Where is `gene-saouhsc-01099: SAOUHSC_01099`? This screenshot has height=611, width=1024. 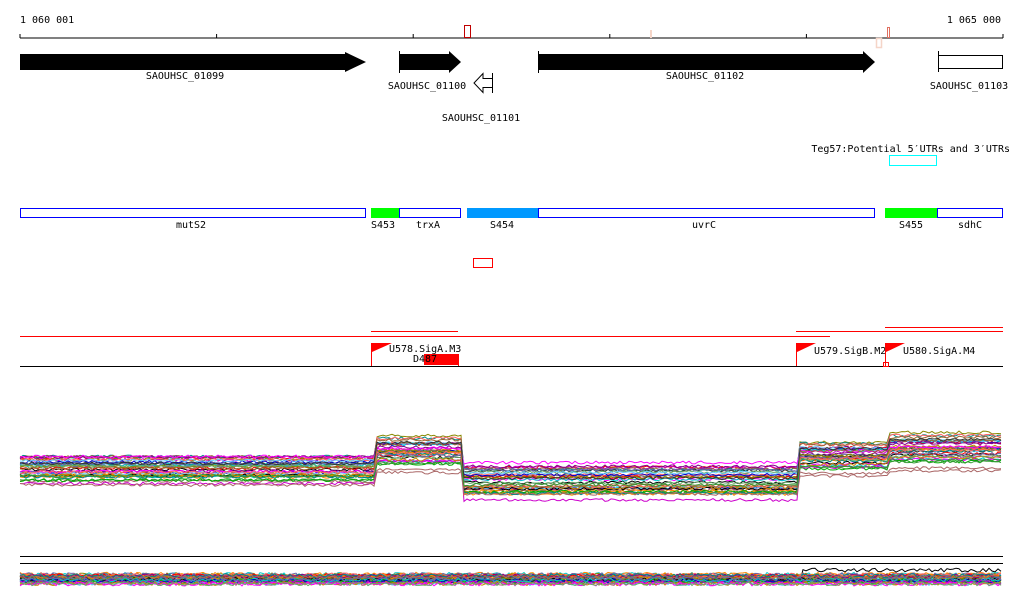
gene-saouhsc-01099: SAOUHSC_01099 is located at coordinates (193, 67).